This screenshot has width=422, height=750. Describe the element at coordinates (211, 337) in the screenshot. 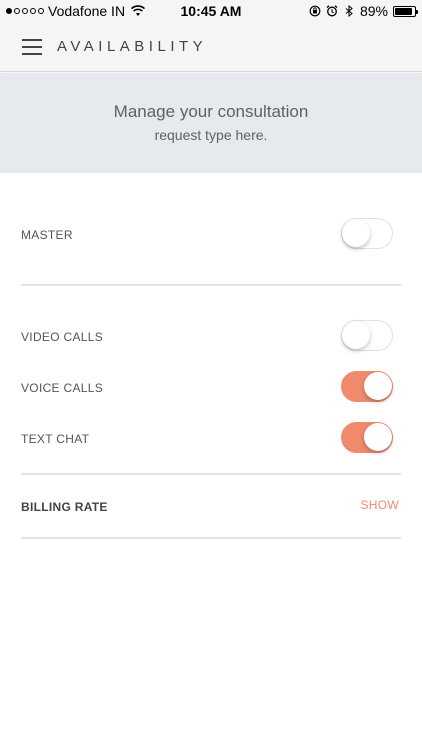

I see `video-calls-row: VIDEO CALLS` at that location.